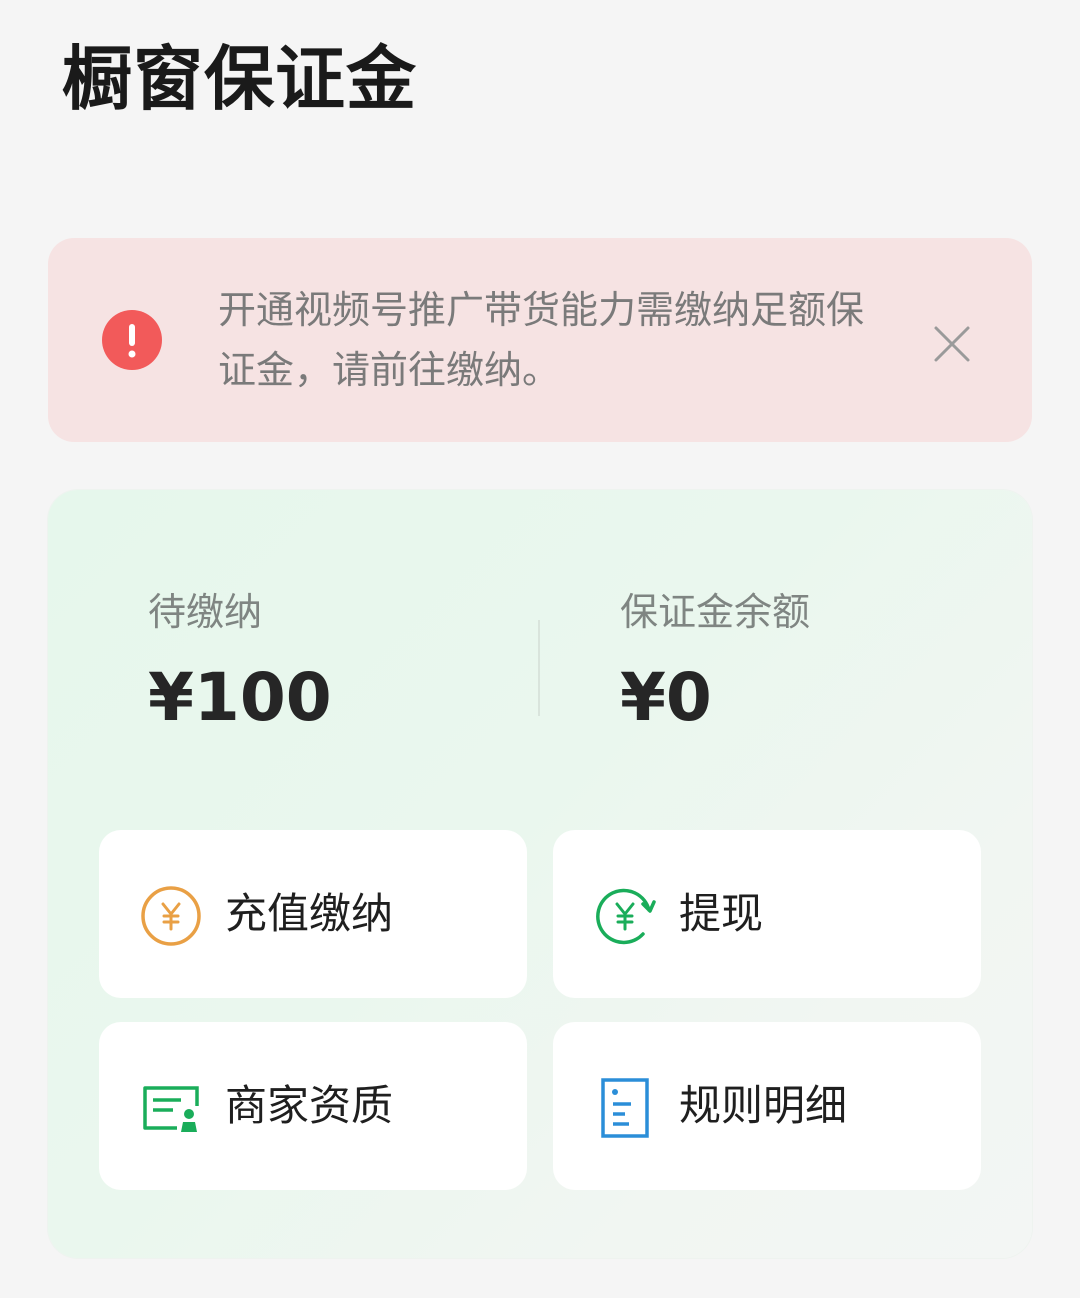 The width and height of the screenshot is (1080, 1298). Describe the element at coordinates (767, 914) in the screenshot. I see `withdraw-button: 提现` at that location.